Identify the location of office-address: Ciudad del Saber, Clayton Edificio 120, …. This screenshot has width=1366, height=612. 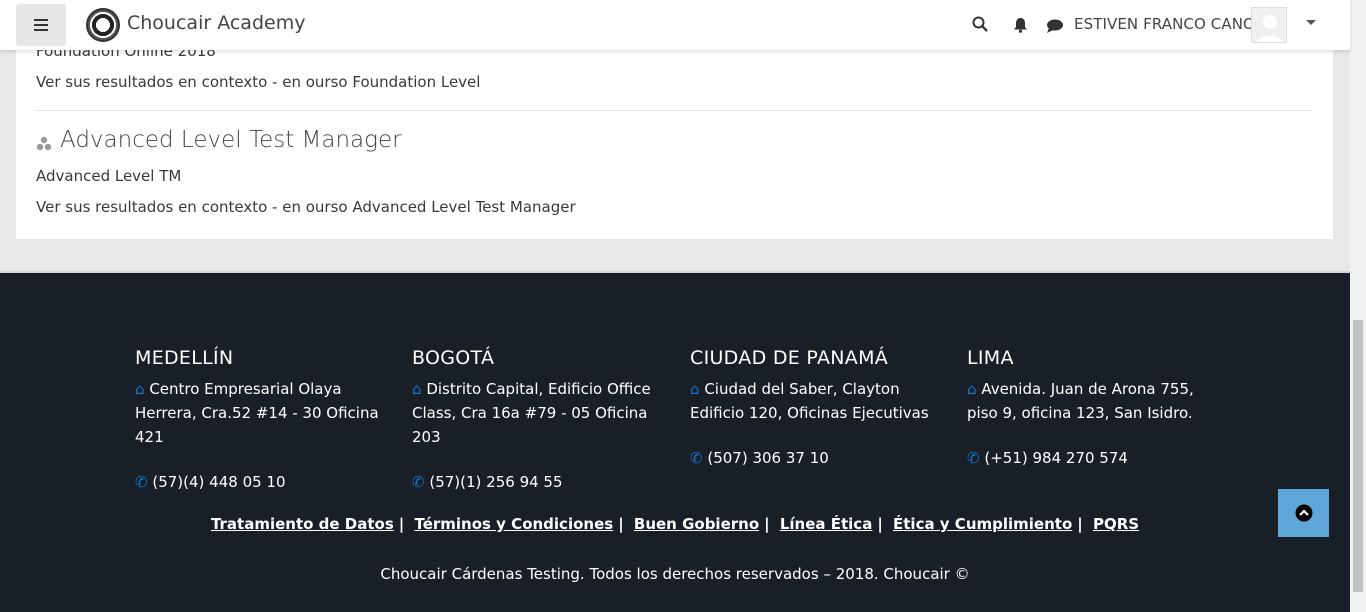
(809, 401).